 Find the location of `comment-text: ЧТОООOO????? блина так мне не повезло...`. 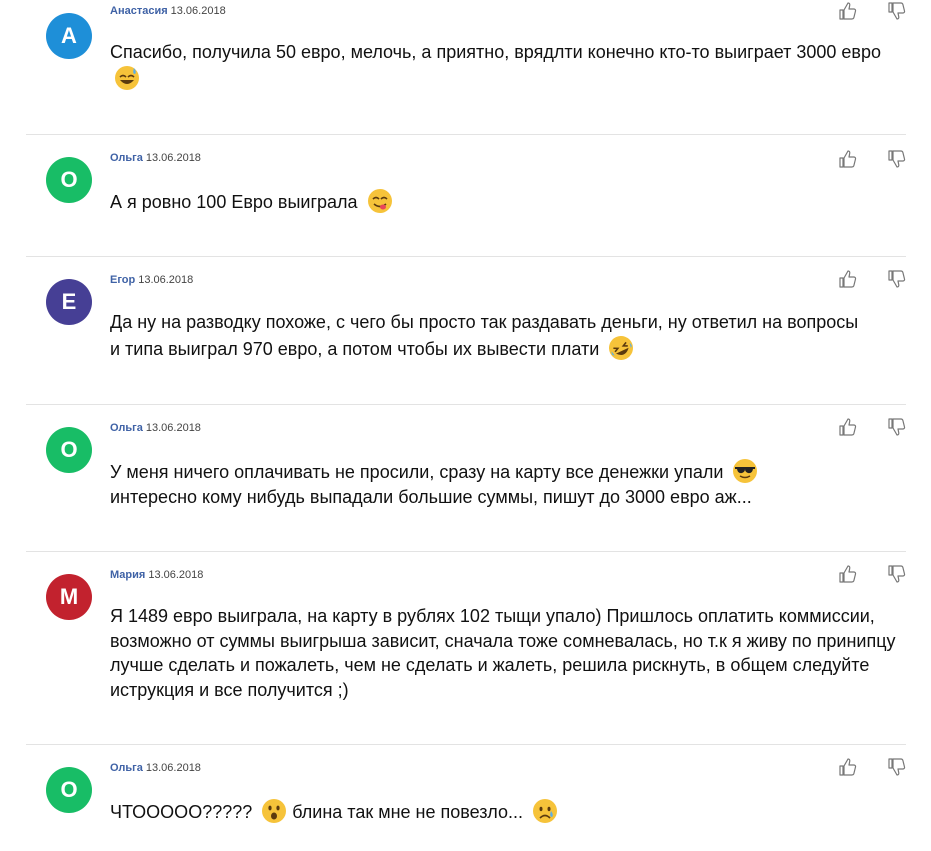

comment-text: ЧТОООOO????? блина так мне не повезло... is located at coordinates (510, 811).